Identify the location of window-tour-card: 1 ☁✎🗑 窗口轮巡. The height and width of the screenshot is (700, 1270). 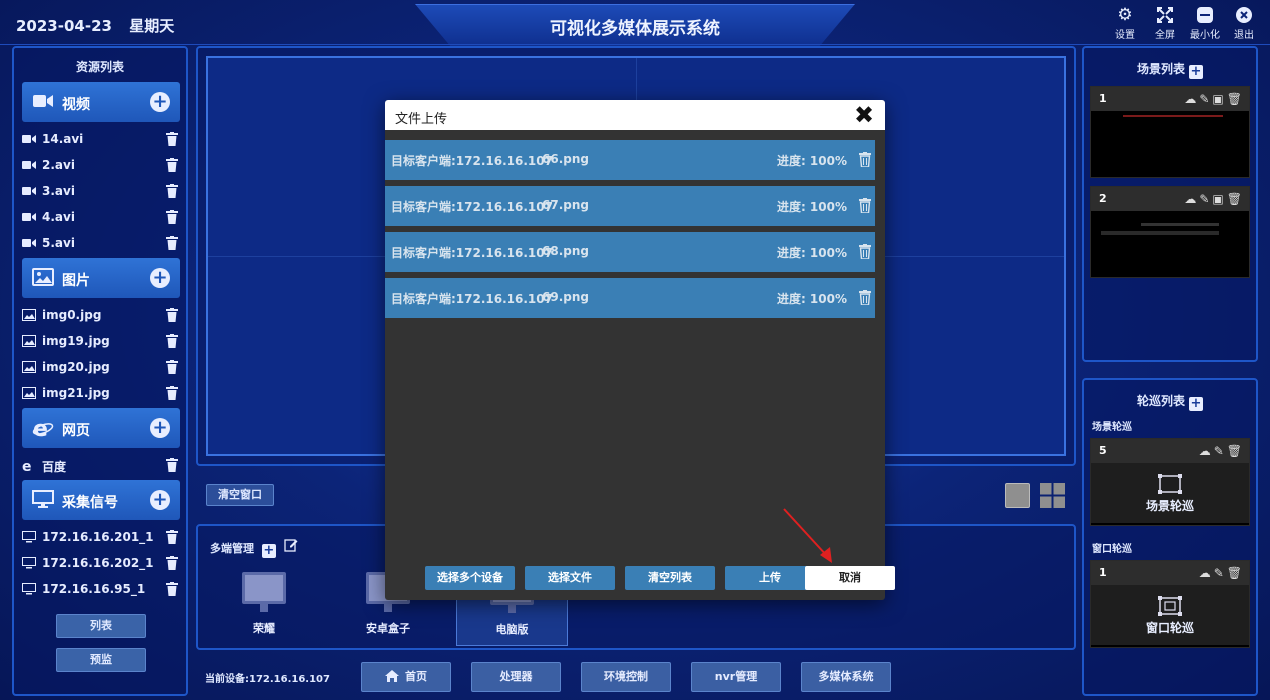
(1170, 604).